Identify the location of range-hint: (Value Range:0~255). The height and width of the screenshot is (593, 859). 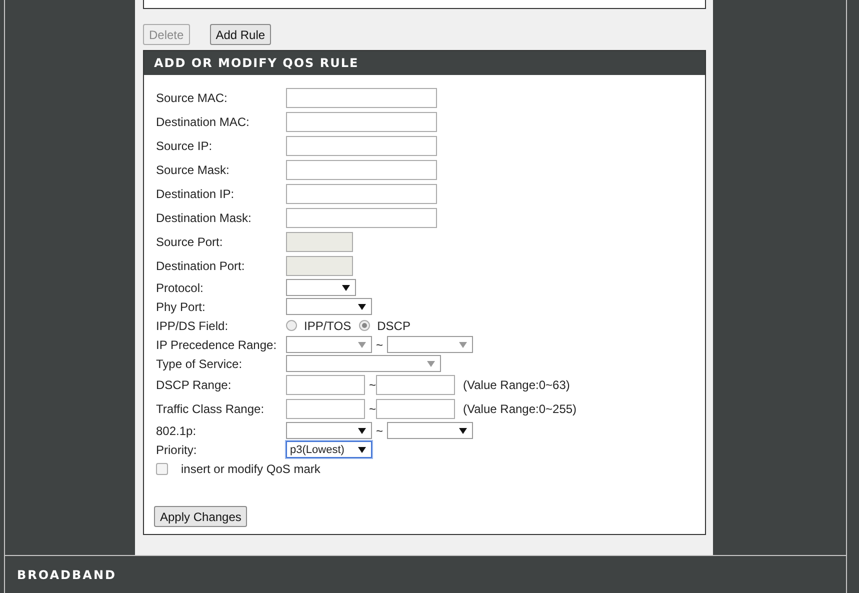
(520, 409).